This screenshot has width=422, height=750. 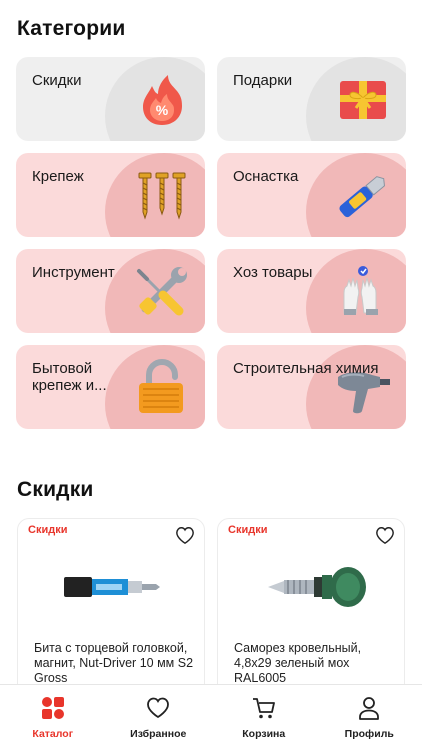 What do you see at coordinates (110, 291) in the screenshot?
I see `category-tile-tools: Инструмент` at bounding box center [110, 291].